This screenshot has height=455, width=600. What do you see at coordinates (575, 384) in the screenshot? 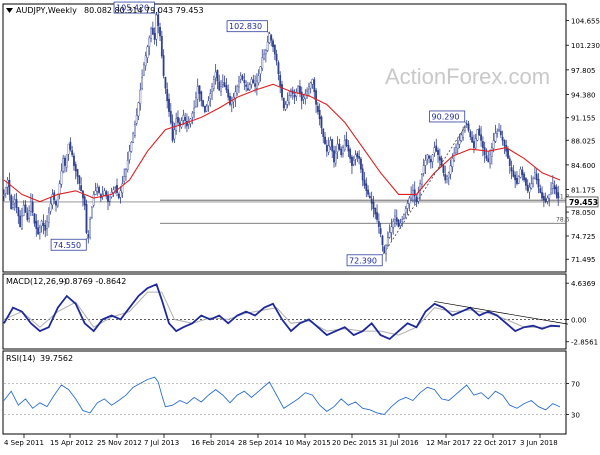
I see `rsi-y-tick-label: 70` at bounding box center [575, 384].